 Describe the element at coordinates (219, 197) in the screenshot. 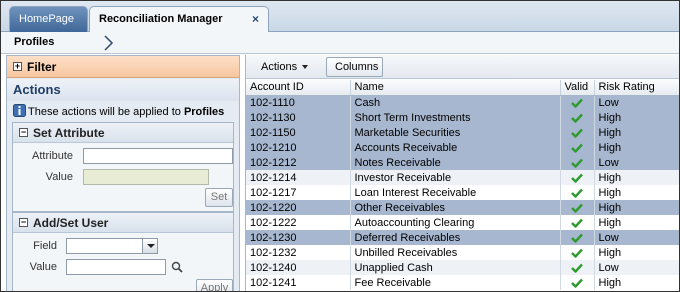

I see `set-button: Set` at that location.